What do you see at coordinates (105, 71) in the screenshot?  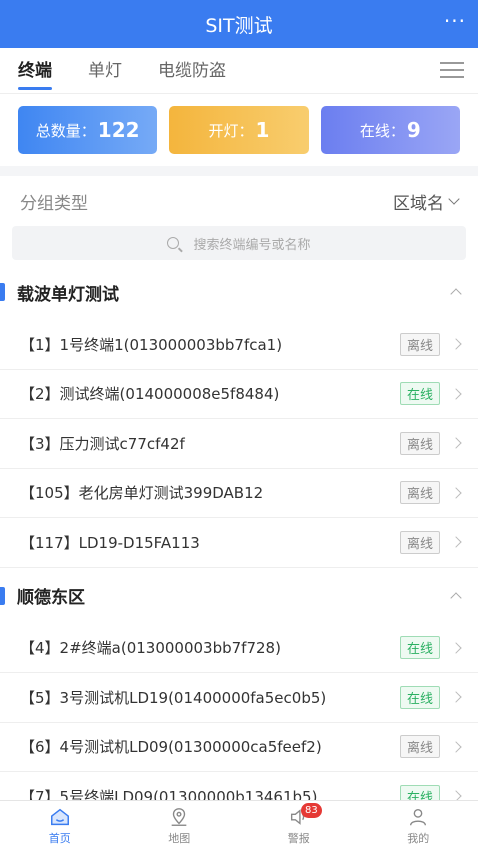 I see `tab-single-lamp: 单灯` at bounding box center [105, 71].